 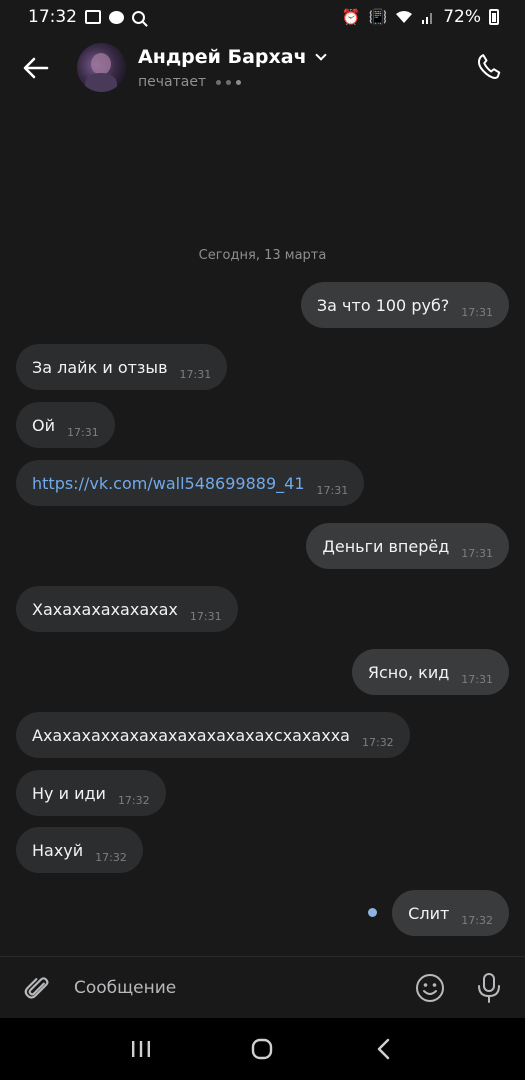 I want to click on emoji-button, so click(x=430, y=988).